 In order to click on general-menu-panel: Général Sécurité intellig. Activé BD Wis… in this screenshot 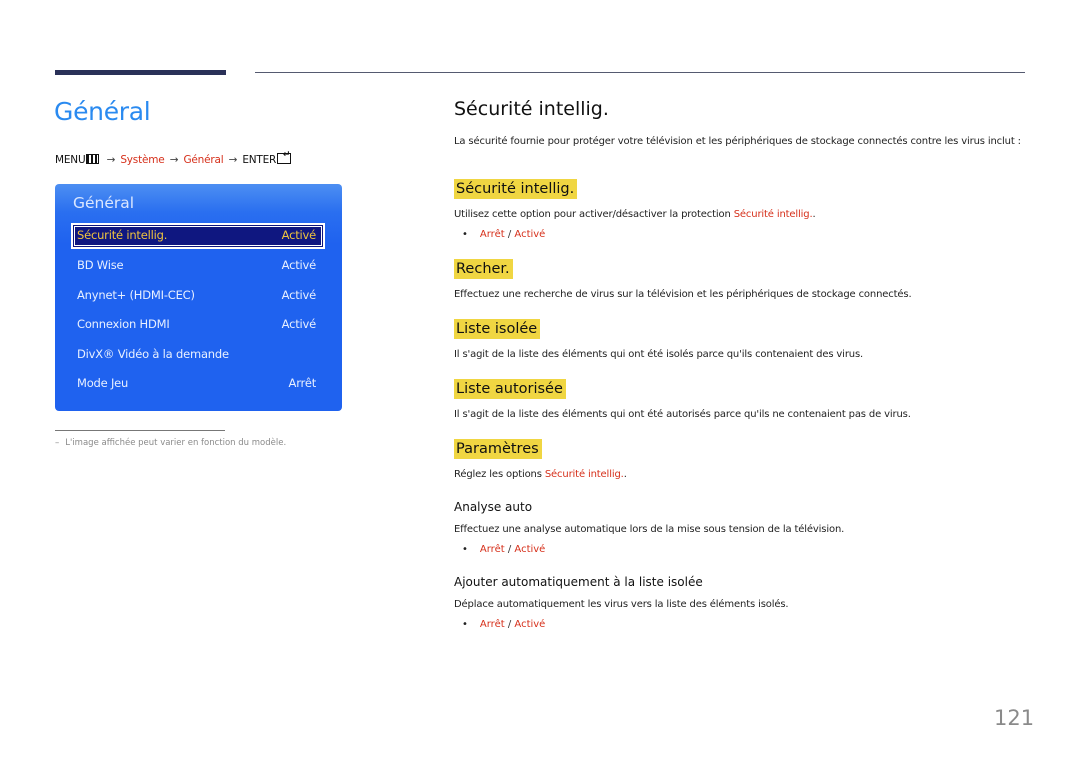, I will do `click(198, 297)`.